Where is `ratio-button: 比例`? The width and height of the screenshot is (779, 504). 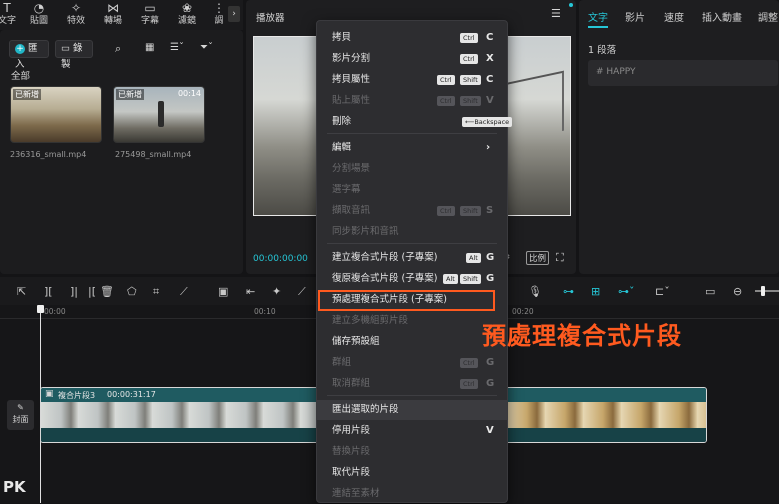 ratio-button: 比例 is located at coordinates (538, 258).